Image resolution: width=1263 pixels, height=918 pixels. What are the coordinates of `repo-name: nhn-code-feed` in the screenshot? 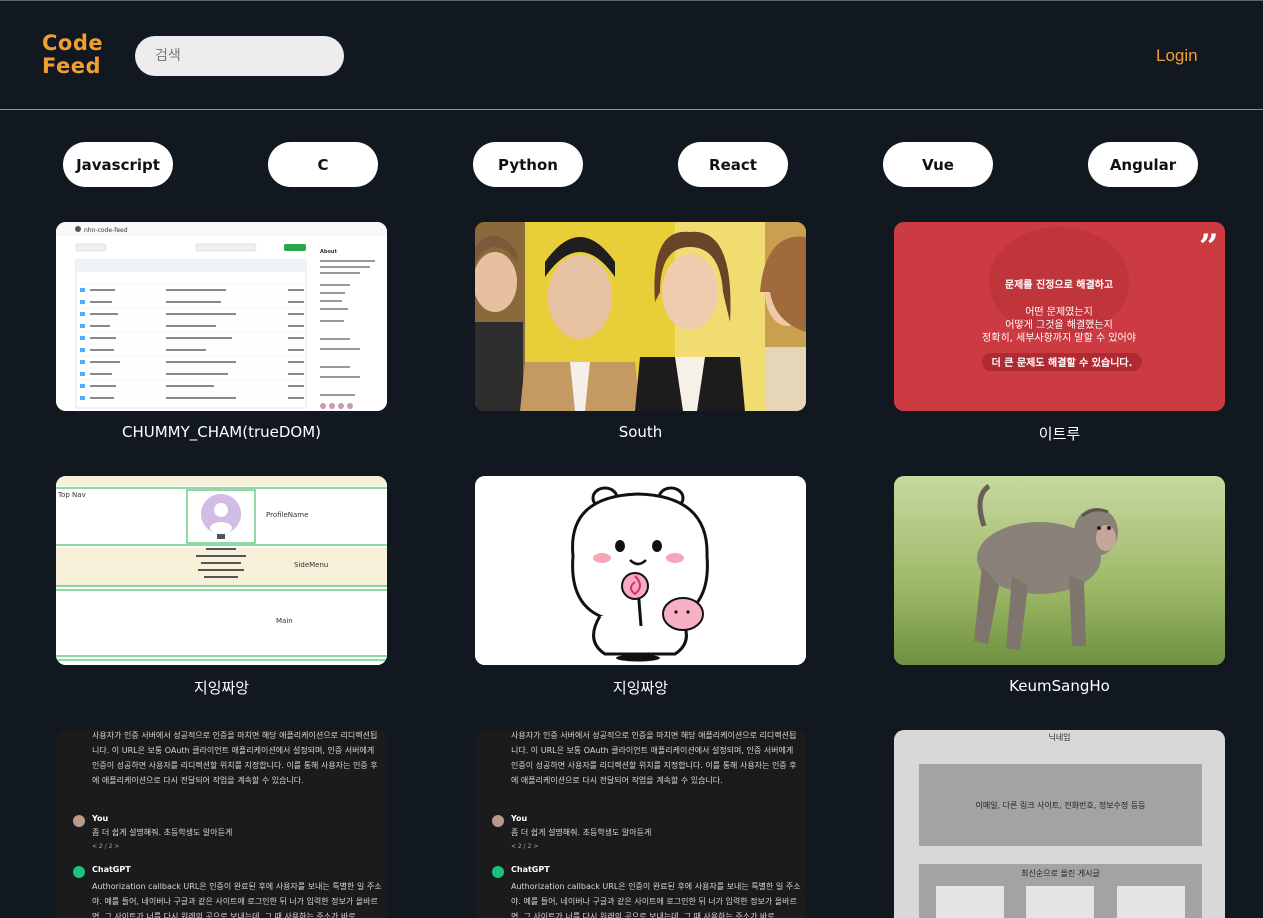 It's located at (106, 230).